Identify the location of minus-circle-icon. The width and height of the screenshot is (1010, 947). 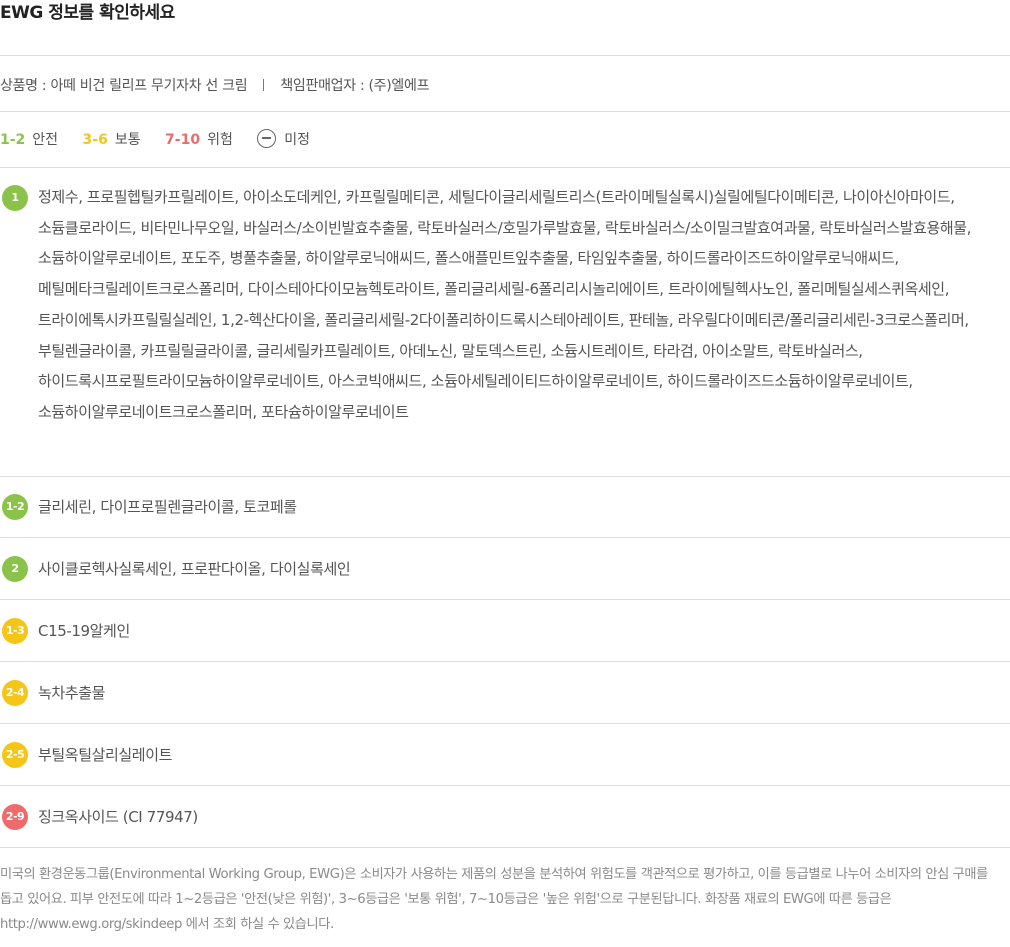
(267, 138).